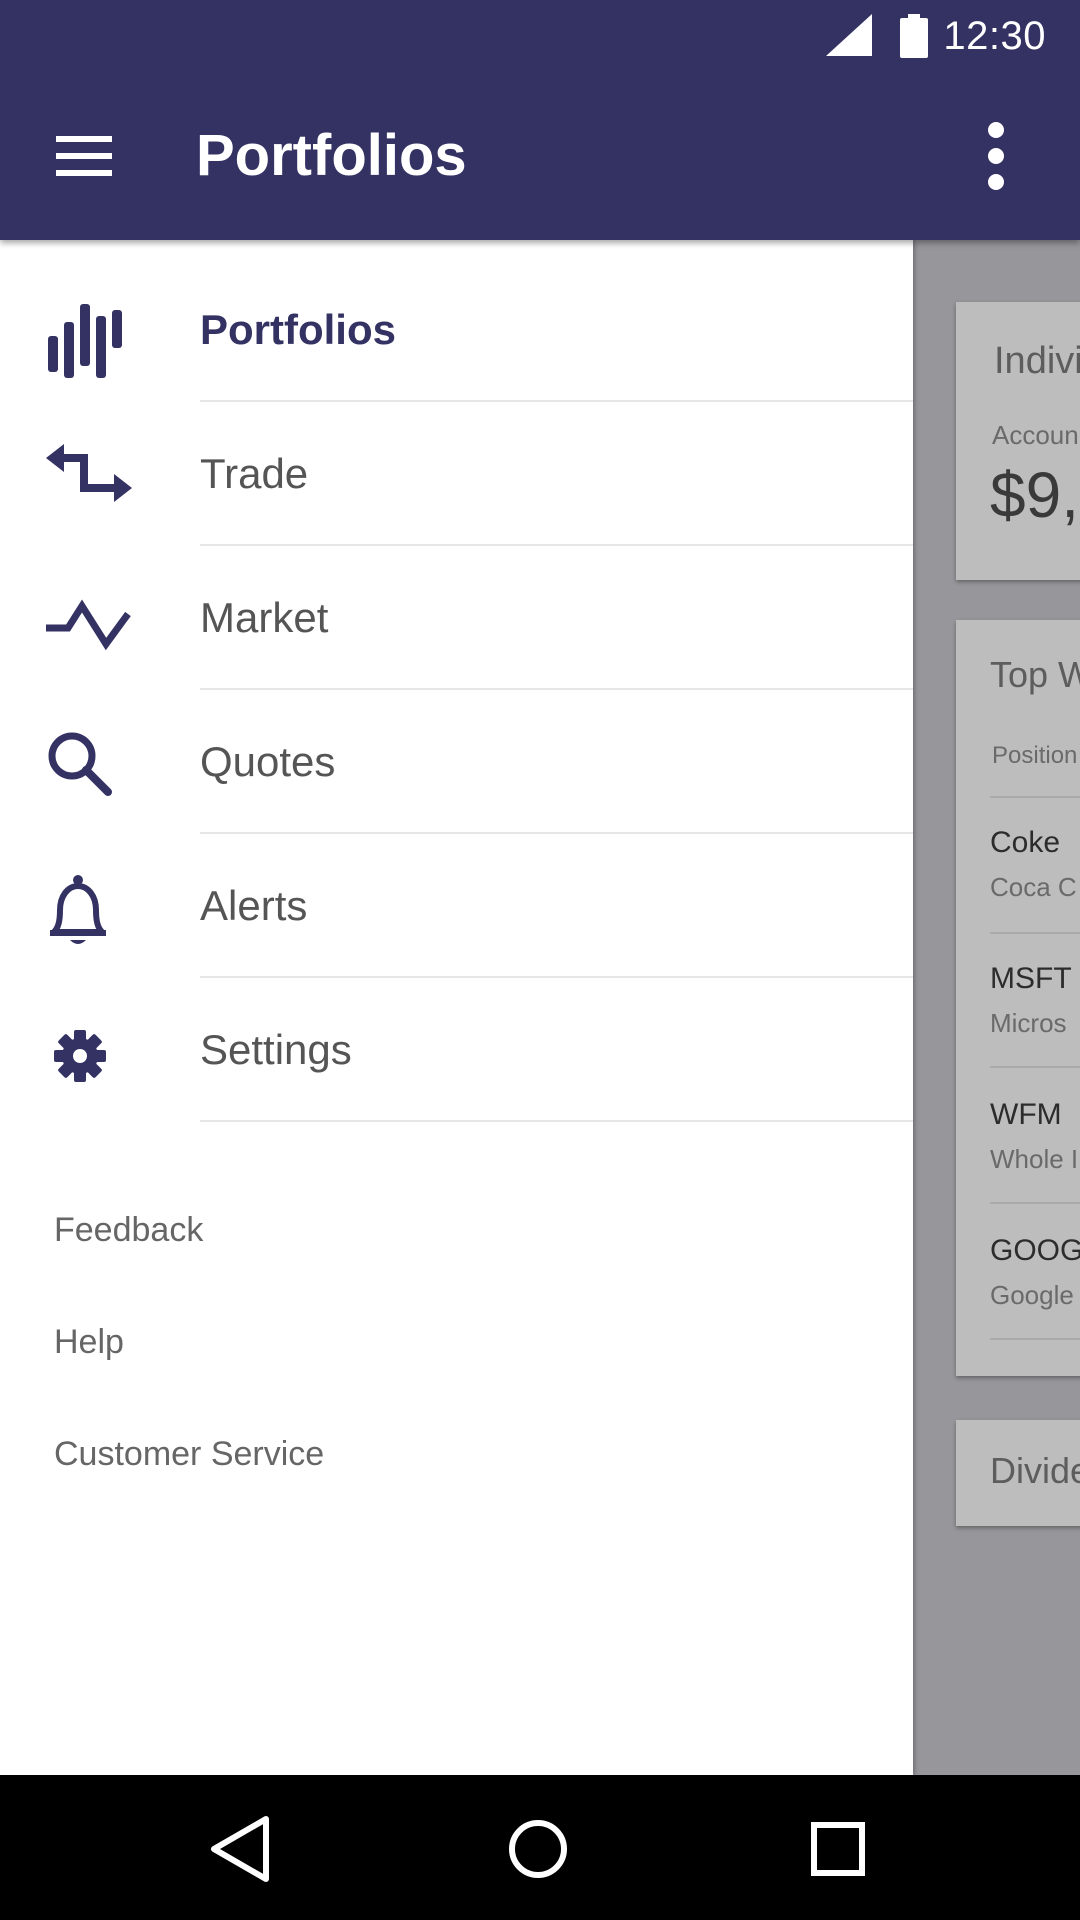 The image size is (1080, 1920). I want to click on nav-item-trade: Trade, so click(456, 474).